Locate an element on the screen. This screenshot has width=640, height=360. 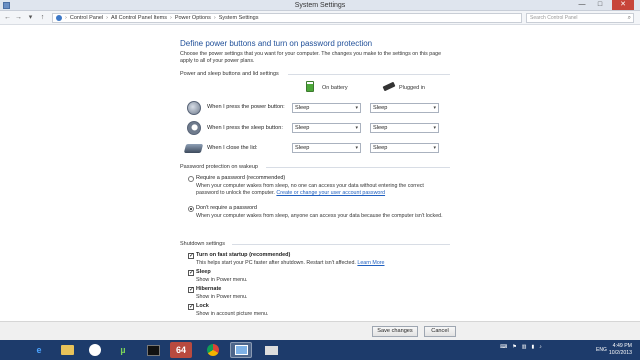
window-title: System Settings is located at coordinates (320, 5).